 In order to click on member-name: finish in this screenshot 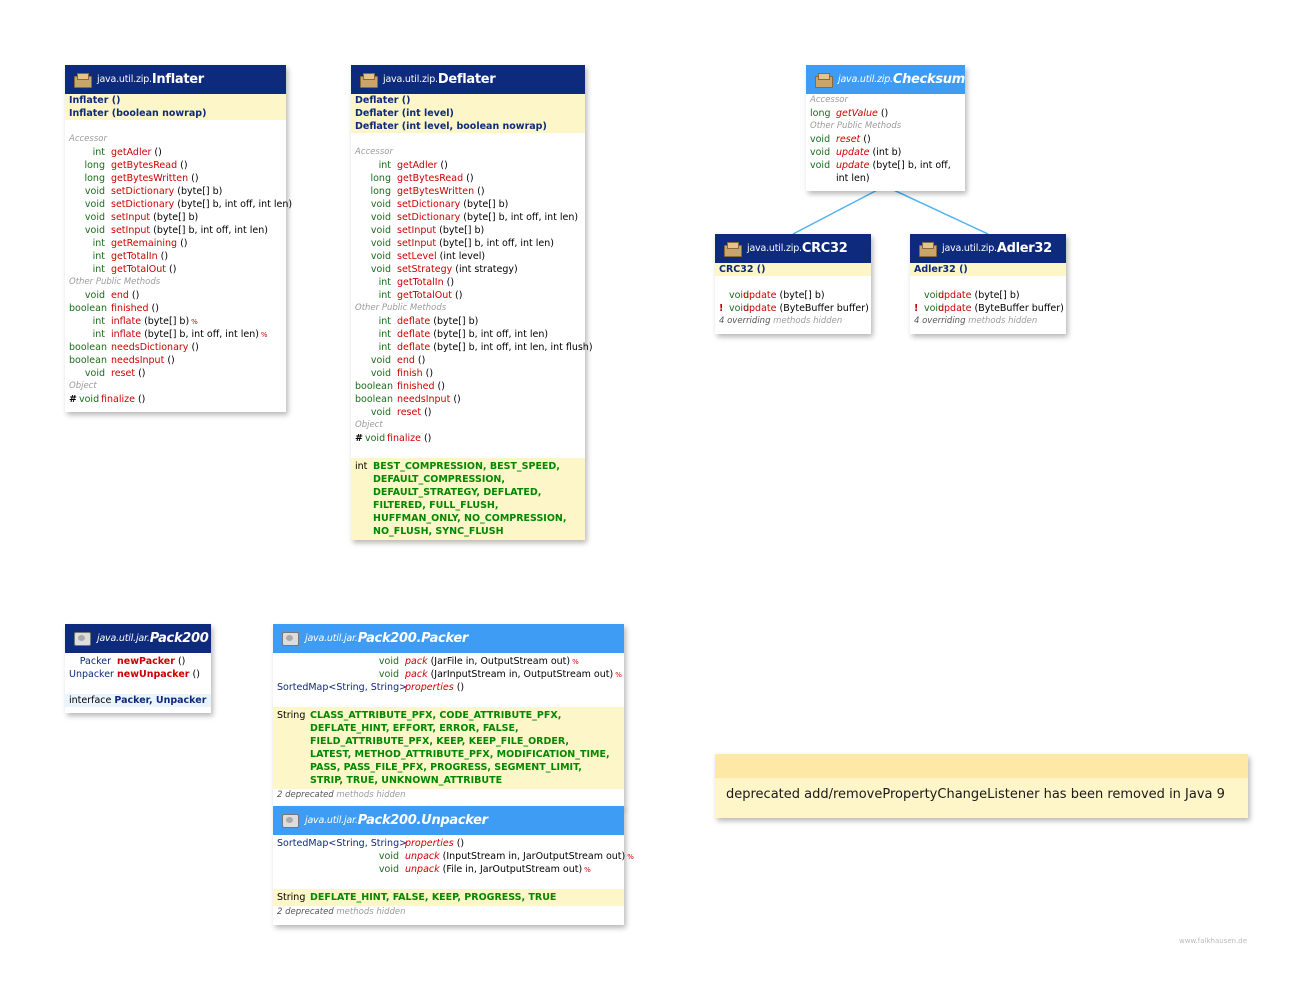, I will do `click(410, 373)`.